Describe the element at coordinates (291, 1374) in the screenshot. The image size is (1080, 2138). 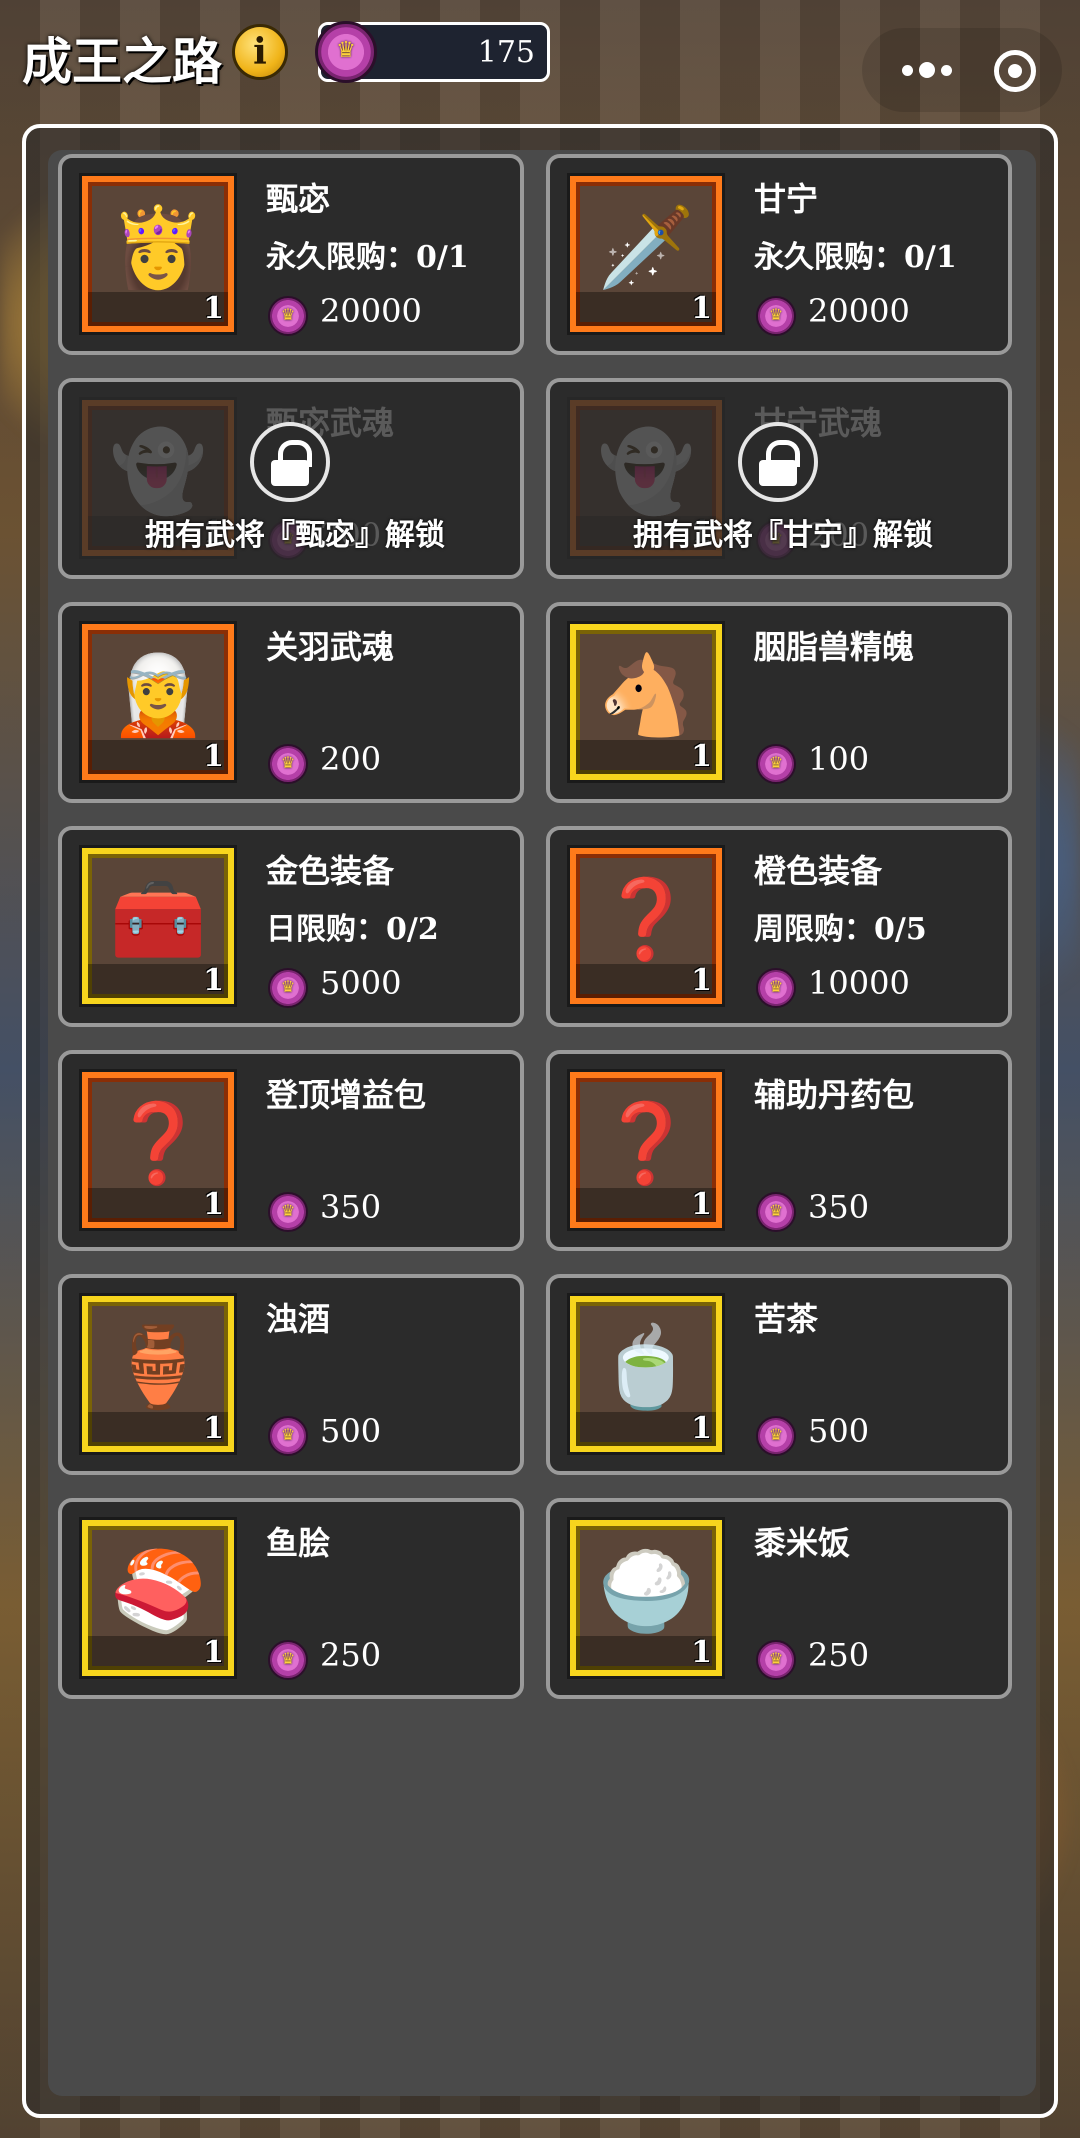
I see `shop-item-card: 🏺 1 浊酒 ♛ 500` at that location.